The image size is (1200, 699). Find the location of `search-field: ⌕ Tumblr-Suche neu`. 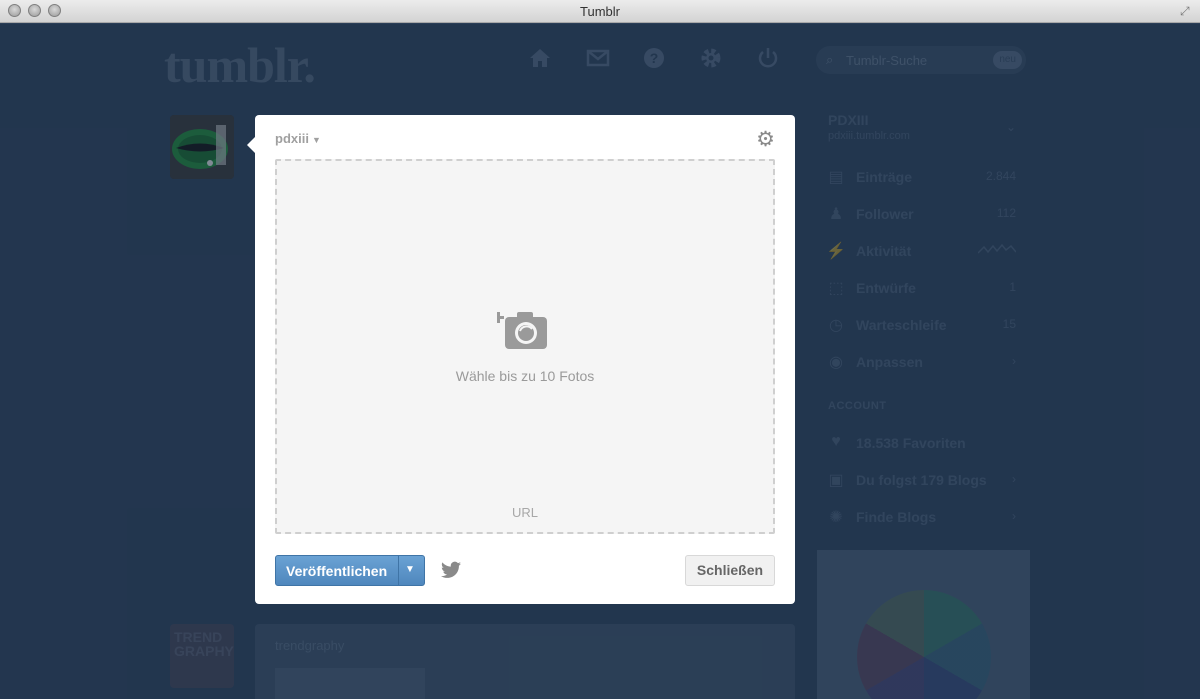

search-field: ⌕ Tumblr-Suche neu is located at coordinates (921, 60).